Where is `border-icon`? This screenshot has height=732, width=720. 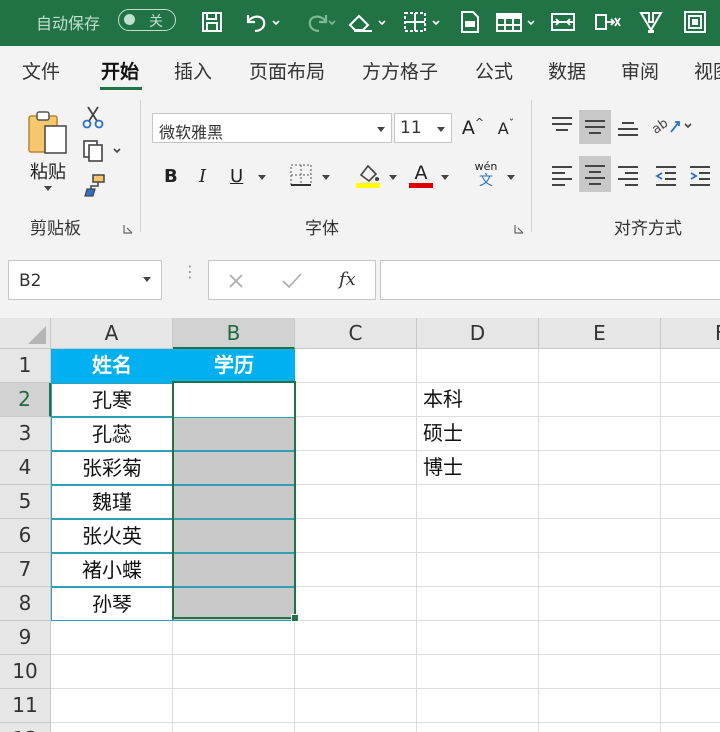 border-icon is located at coordinates (301, 175).